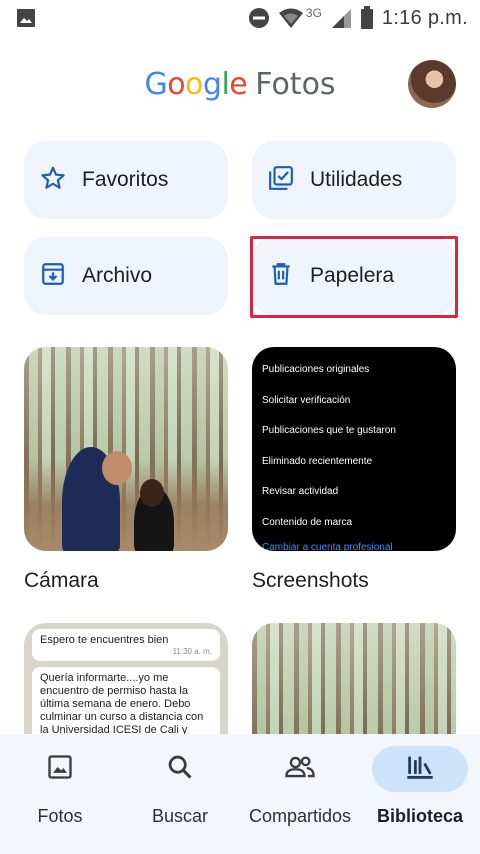 The image size is (480, 854). I want to click on screenshots-label: Screenshots, so click(310, 580).